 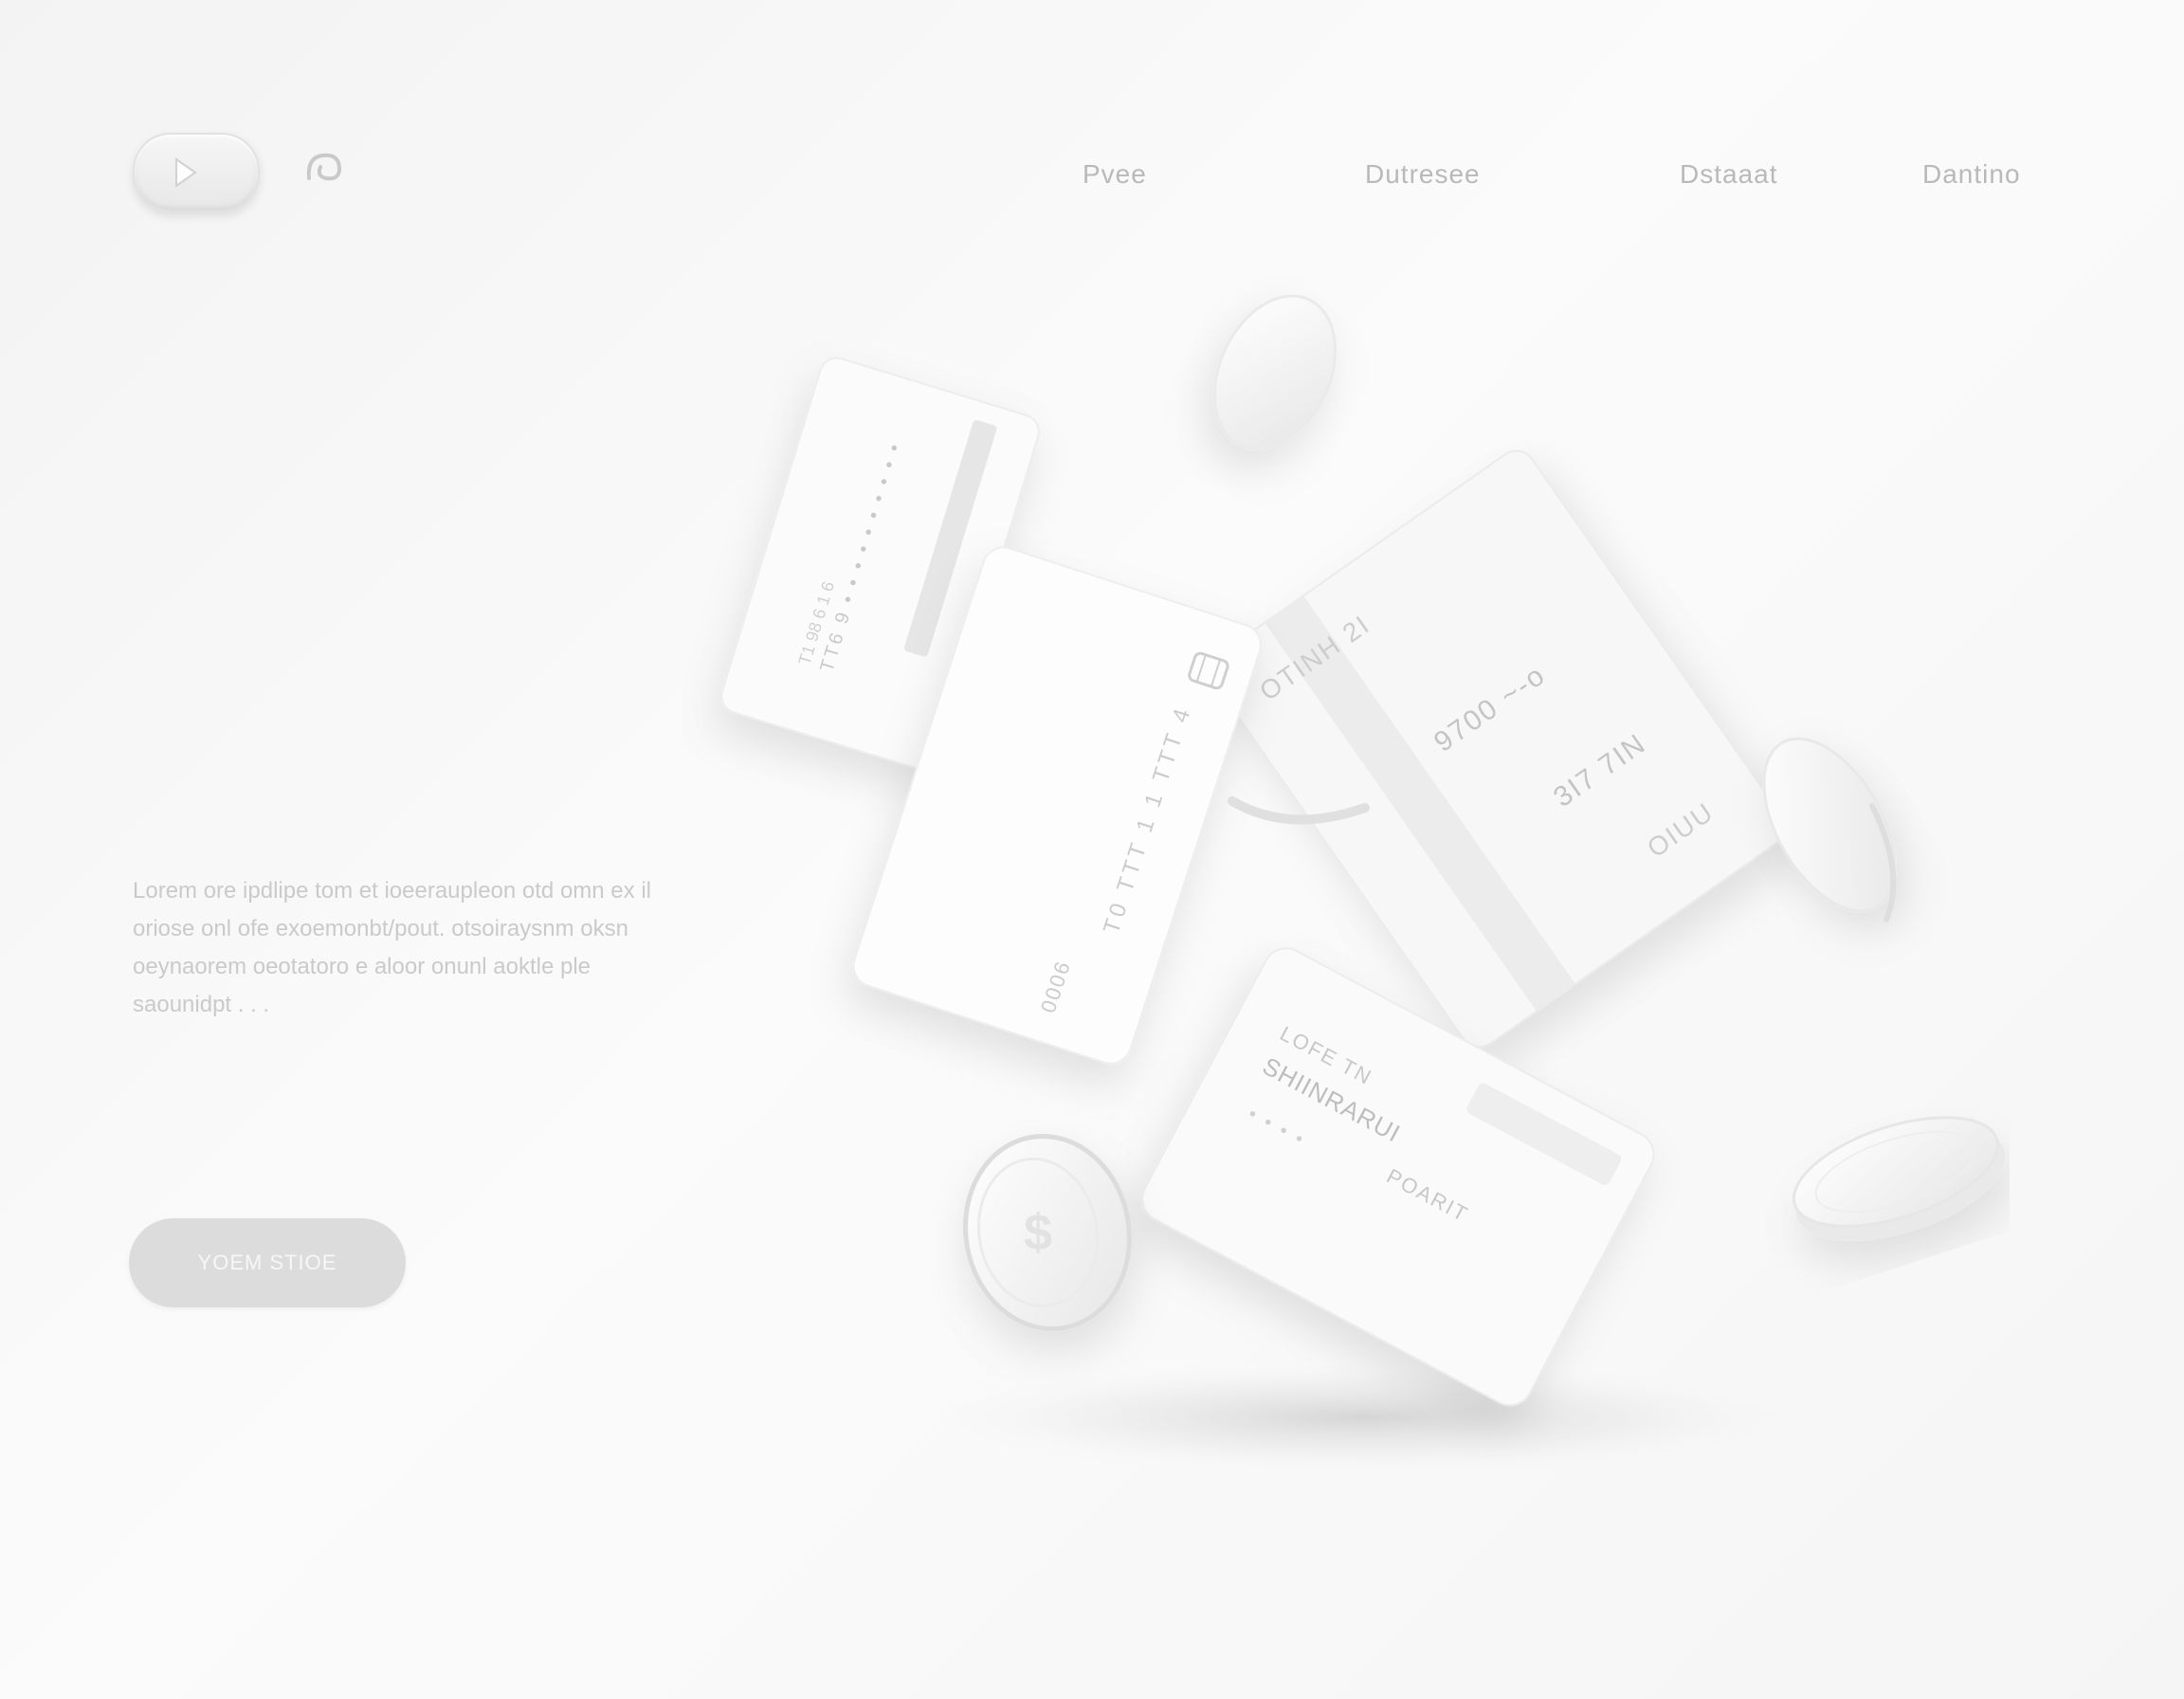 What do you see at coordinates (1115, 174) in the screenshot?
I see `nav-item-1: Pvee` at bounding box center [1115, 174].